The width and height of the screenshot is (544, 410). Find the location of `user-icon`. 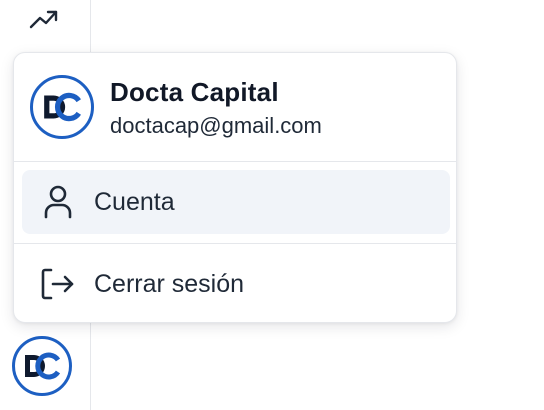

user-icon is located at coordinates (58, 202).